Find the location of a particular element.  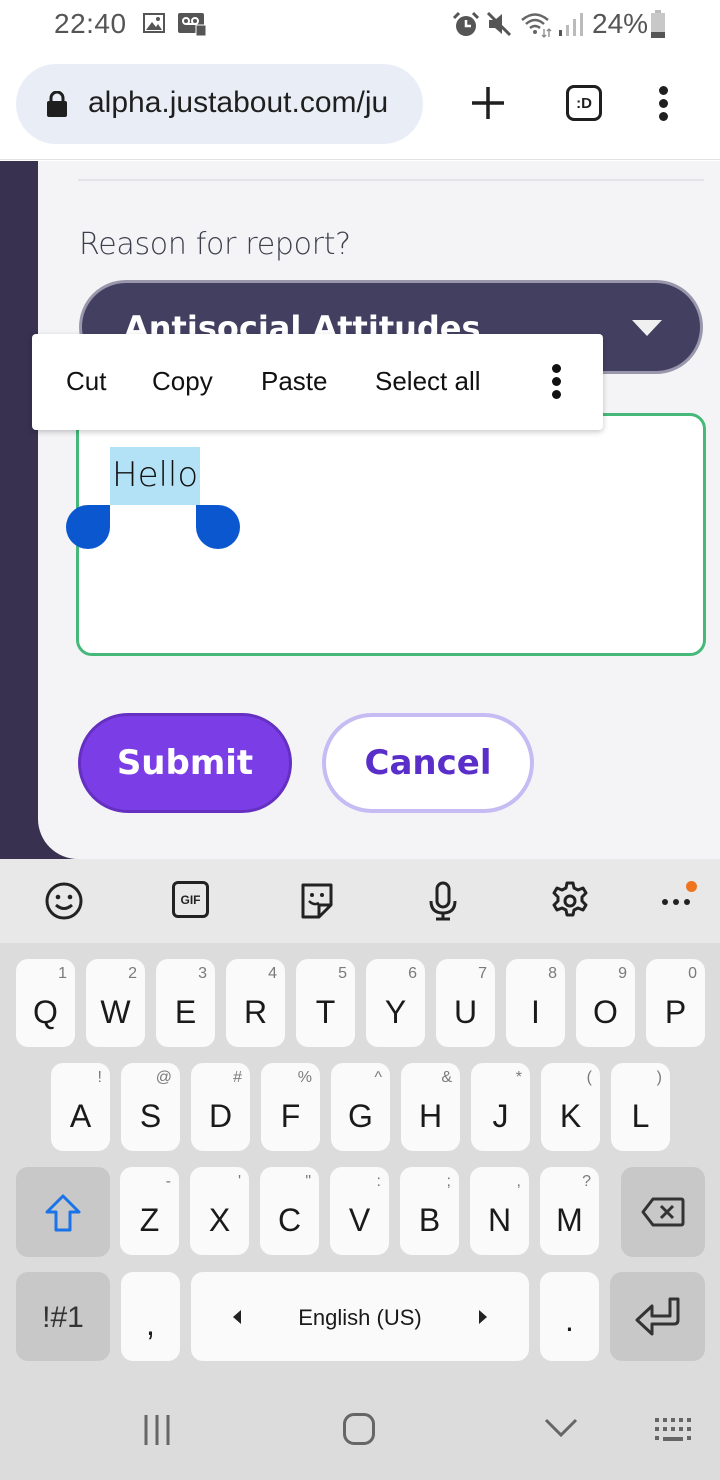

key-label: U is located at coordinates (465, 1012).